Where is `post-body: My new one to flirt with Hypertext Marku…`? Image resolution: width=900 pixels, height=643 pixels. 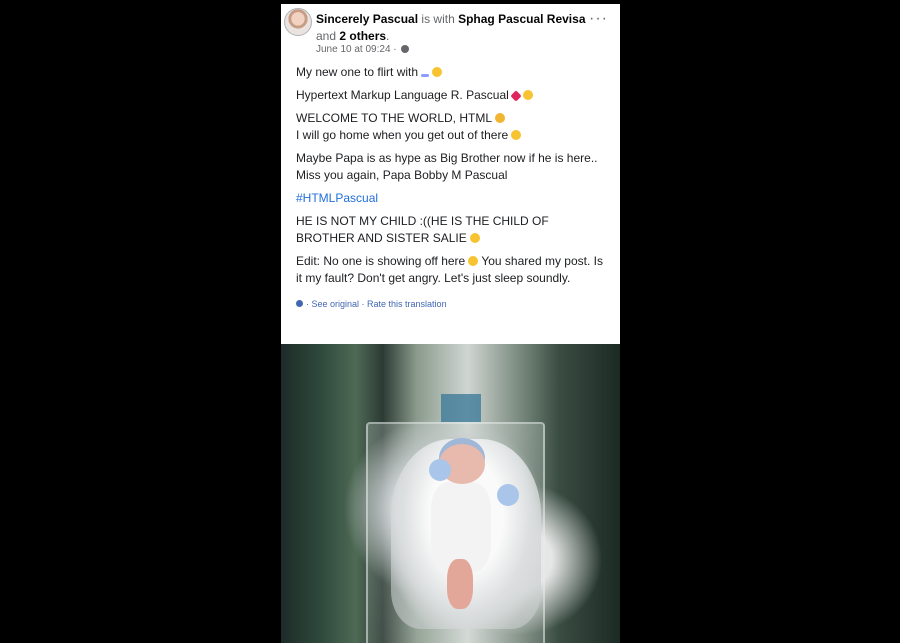 post-body: My new one to flirt with Hypertext Marku… is located at coordinates (450, 173).